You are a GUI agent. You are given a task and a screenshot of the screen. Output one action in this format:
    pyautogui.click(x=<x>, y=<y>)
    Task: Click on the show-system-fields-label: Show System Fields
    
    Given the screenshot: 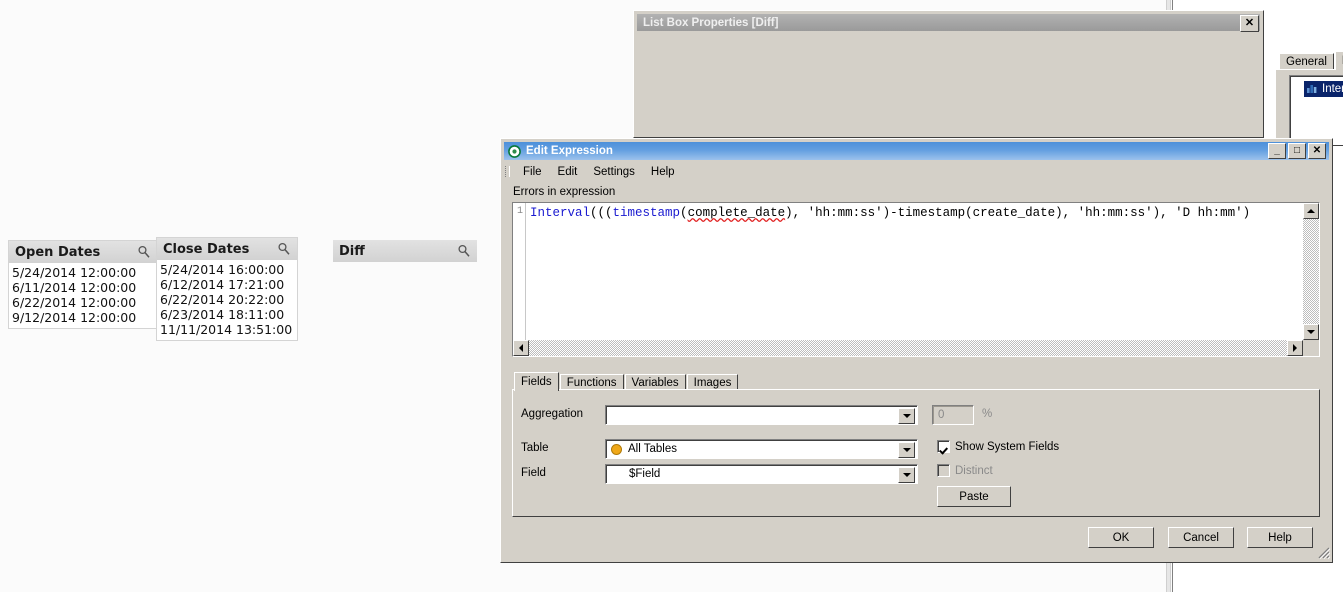 What is the action you would take?
    pyautogui.click(x=1007, y=446)
    